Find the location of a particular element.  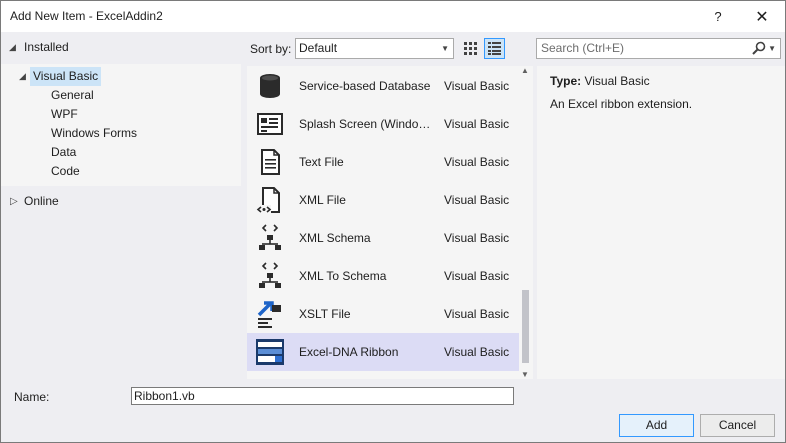

list-view-icon is located at coordinates (494, 48).